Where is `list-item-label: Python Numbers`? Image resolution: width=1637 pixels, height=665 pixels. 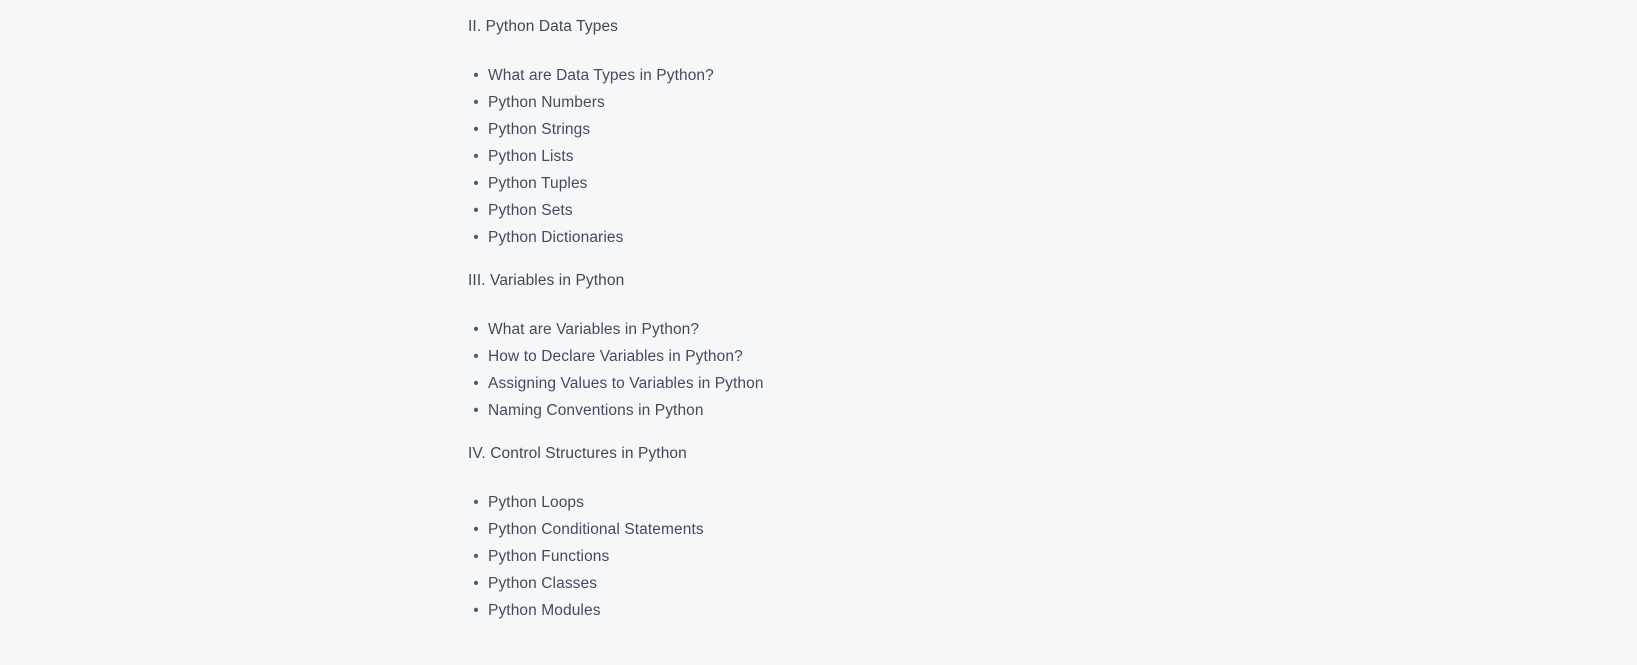 list-item-label: Python Numbers is located at coordinates (546, 102).